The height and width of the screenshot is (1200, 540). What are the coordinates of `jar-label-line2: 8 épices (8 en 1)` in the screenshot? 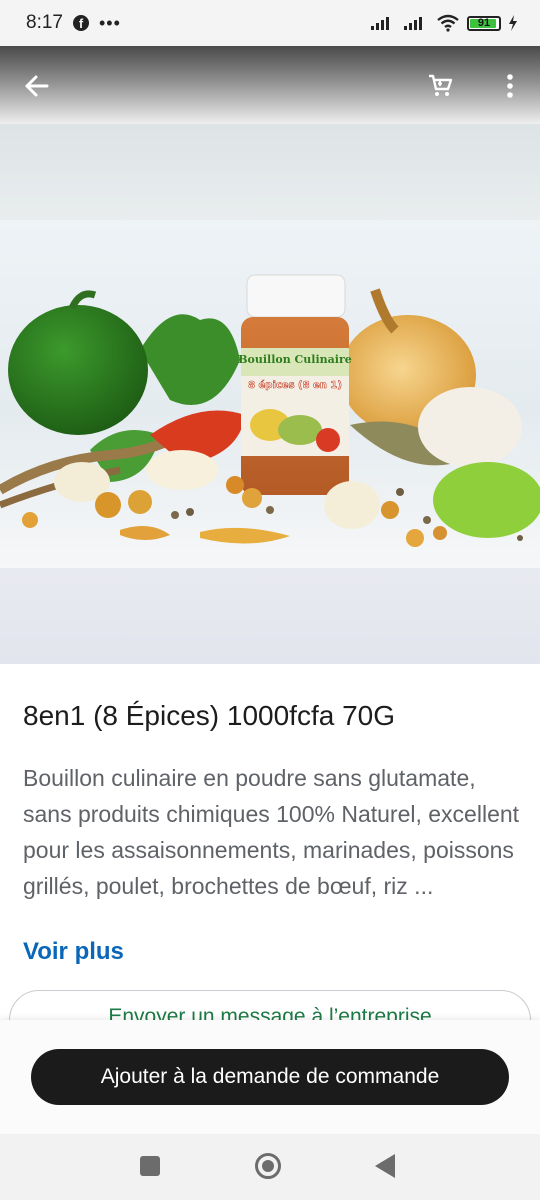 It's located at (295, 385).